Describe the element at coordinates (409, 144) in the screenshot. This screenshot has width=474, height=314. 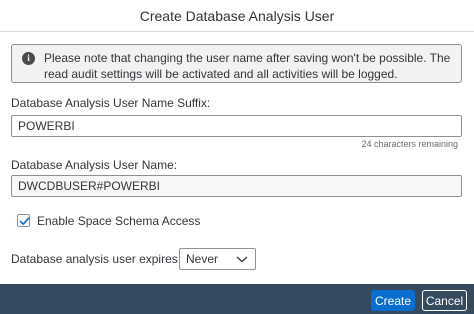
I see `characters-remaining: 24 characters remaining` at that location.